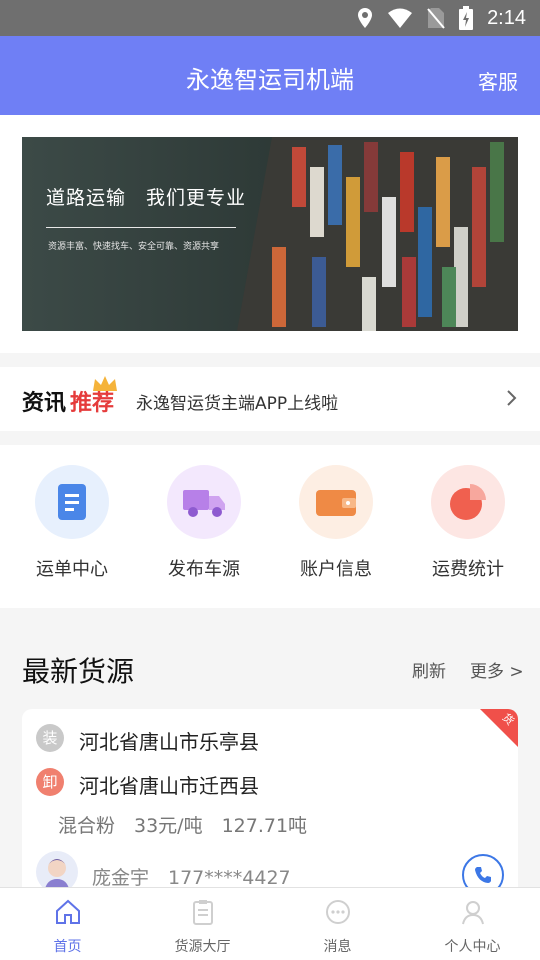  I want to click on customer-service-button: 客服, so click(498, 80).